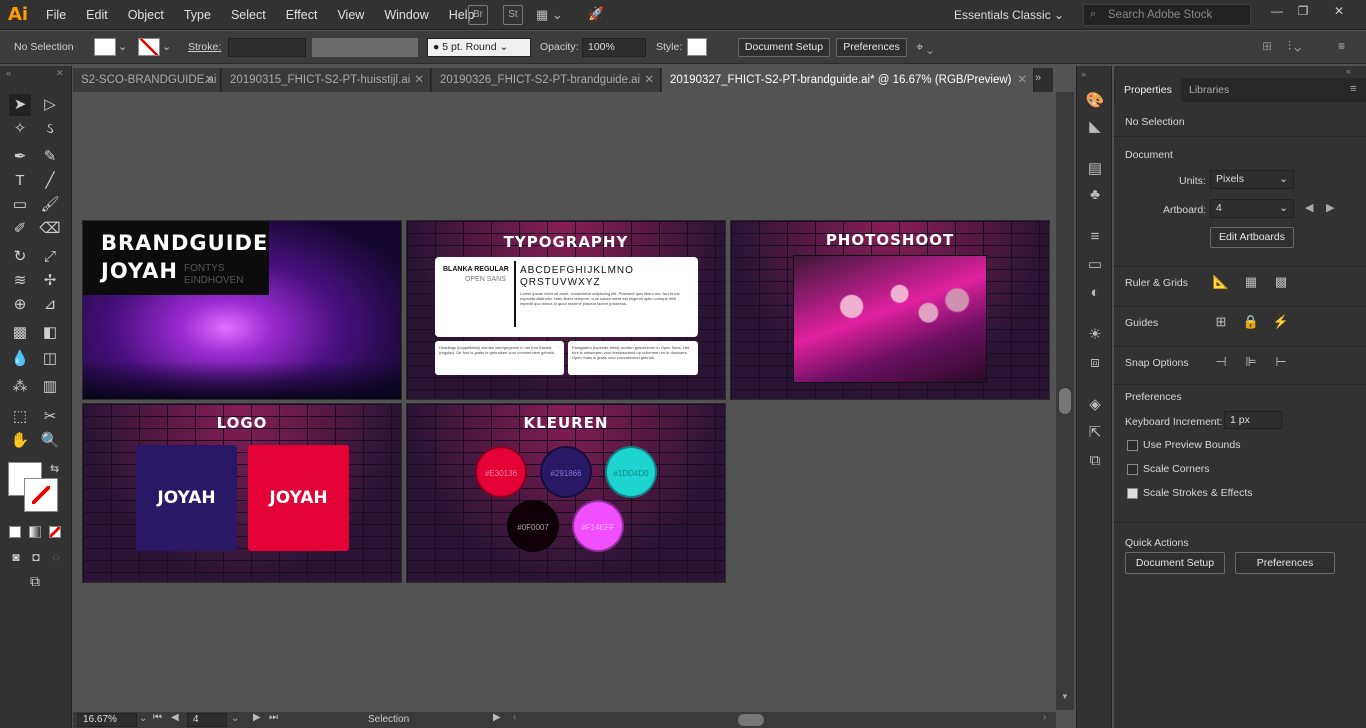 Image resolution: width=1366 pixels, height=728 pixels. I want to click on line-tool-icon: ╱, so click(50, 181).